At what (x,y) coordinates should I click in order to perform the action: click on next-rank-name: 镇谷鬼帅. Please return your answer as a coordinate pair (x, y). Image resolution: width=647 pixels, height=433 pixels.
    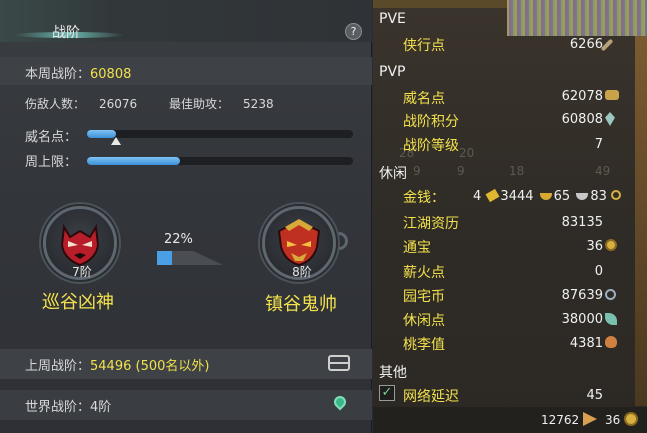
    Looking at the image, I should click on (301, 304).